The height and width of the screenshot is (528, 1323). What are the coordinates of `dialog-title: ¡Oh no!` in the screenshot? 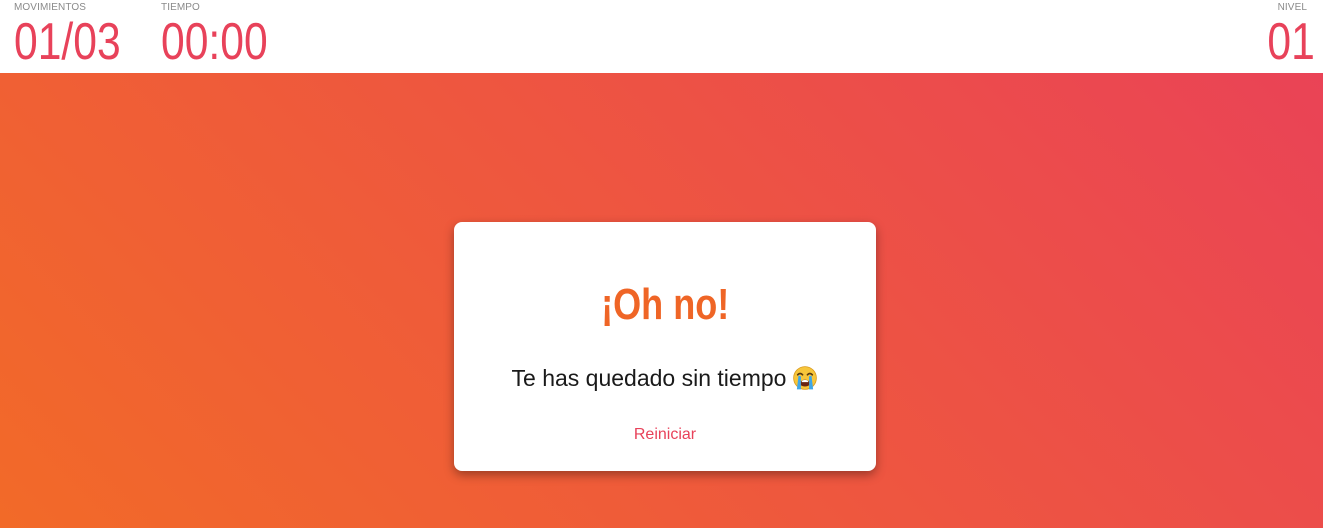 It's located at (665, 305).